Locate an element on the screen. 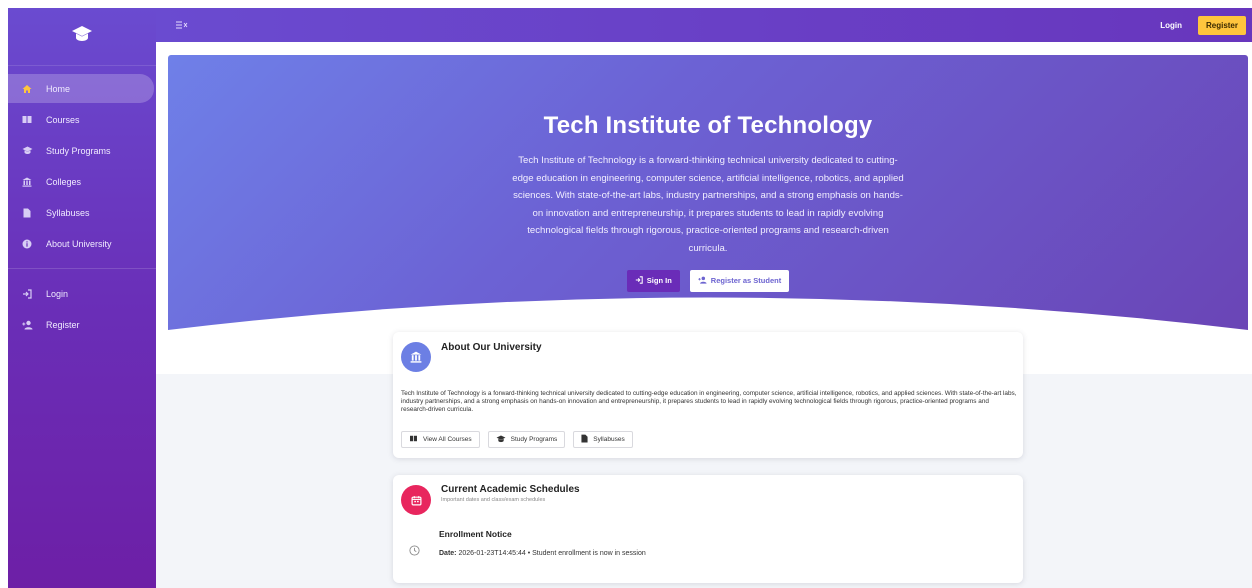 Image resolution: width=1252 pixels, height=588 pixels. info-icon is located at coordinates (27, 244).